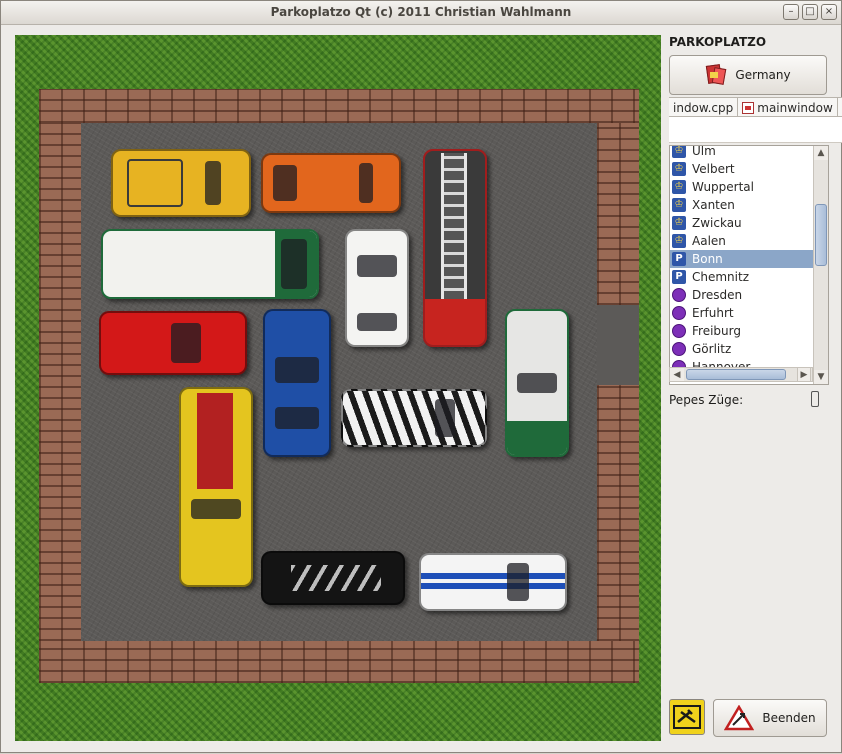 The height and width of the screenshot is (754, 842). What do you see at coordinates (677, 374) in the screenshot?
I see `scroll-left-arrow-icon: ◀` at bounding box center [677, 374].